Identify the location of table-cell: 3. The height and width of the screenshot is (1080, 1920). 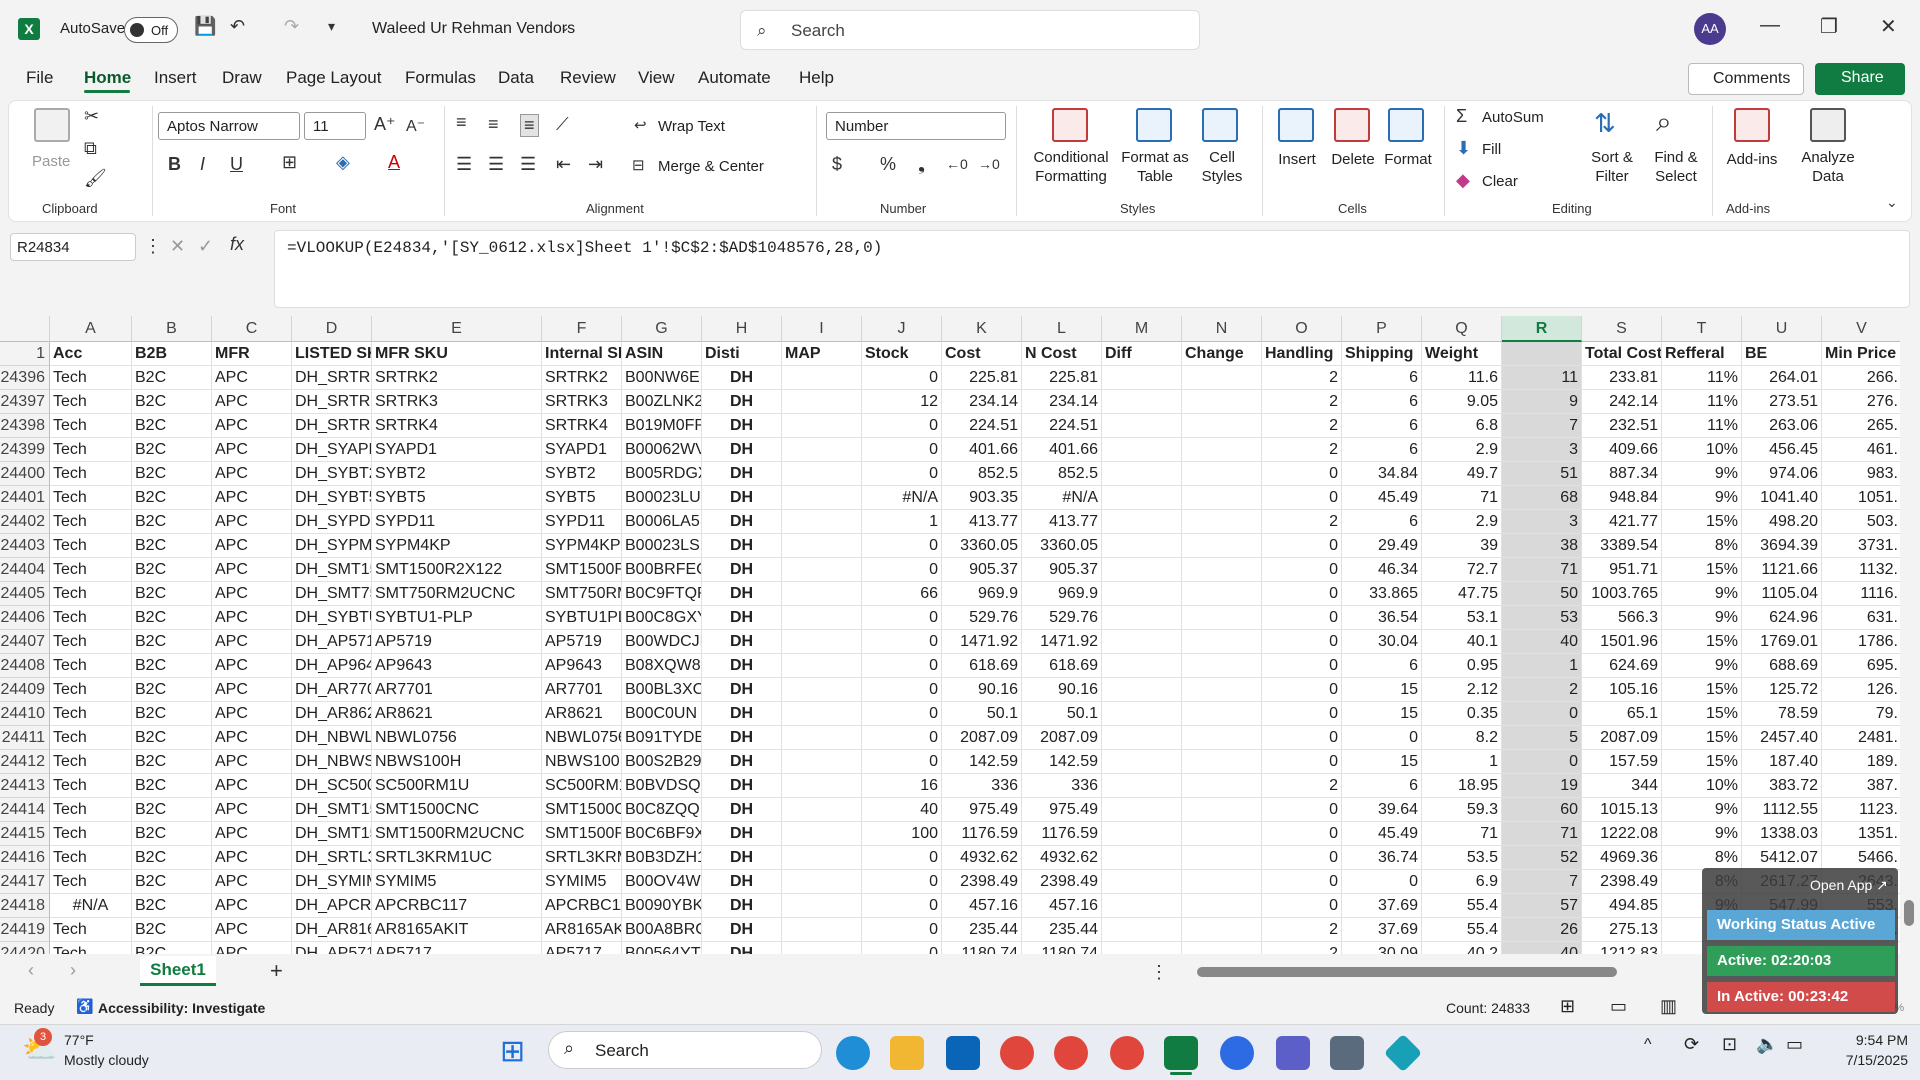
(1542, 522).